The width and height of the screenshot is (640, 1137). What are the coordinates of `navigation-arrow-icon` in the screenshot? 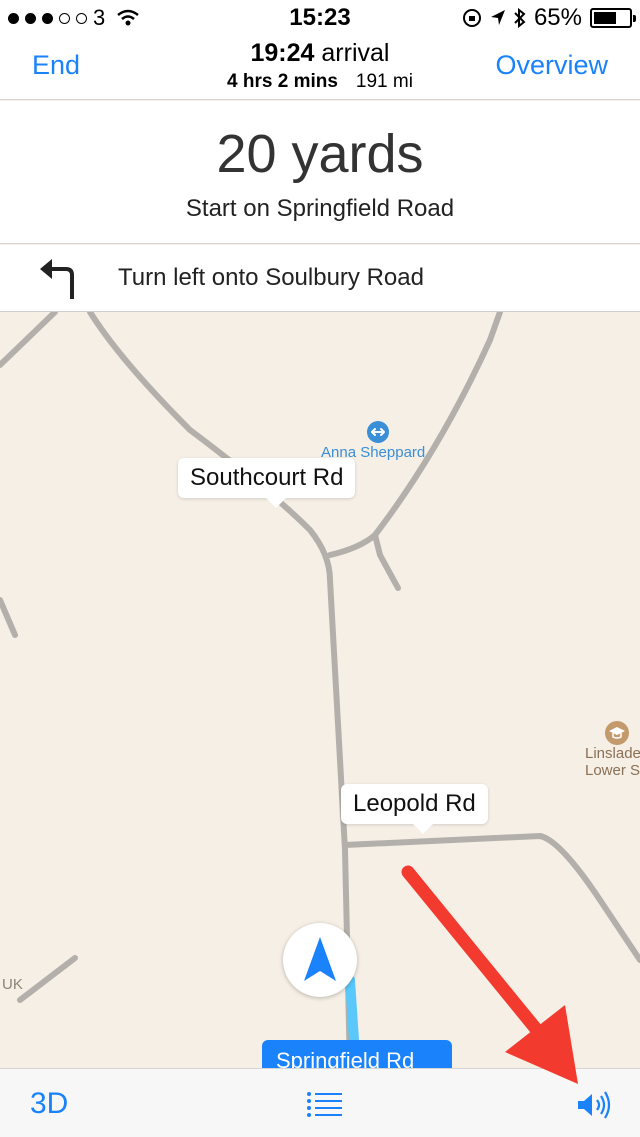 It's located at (320, 959).